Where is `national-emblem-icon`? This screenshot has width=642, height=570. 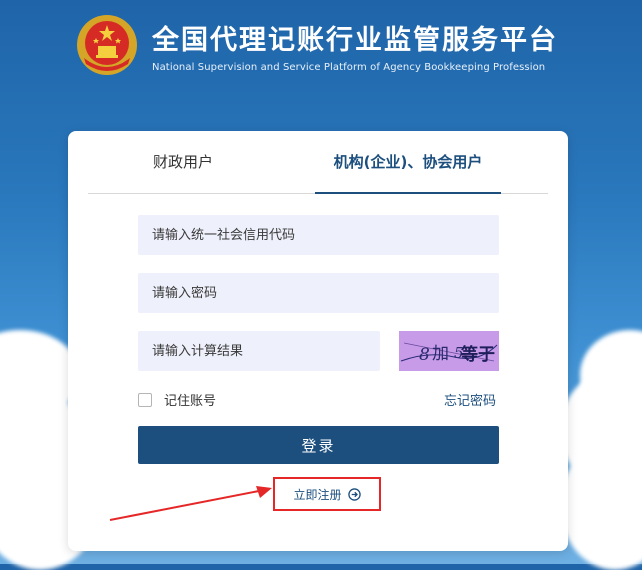
national-emblem-icon is located at coordinates (107, 45).